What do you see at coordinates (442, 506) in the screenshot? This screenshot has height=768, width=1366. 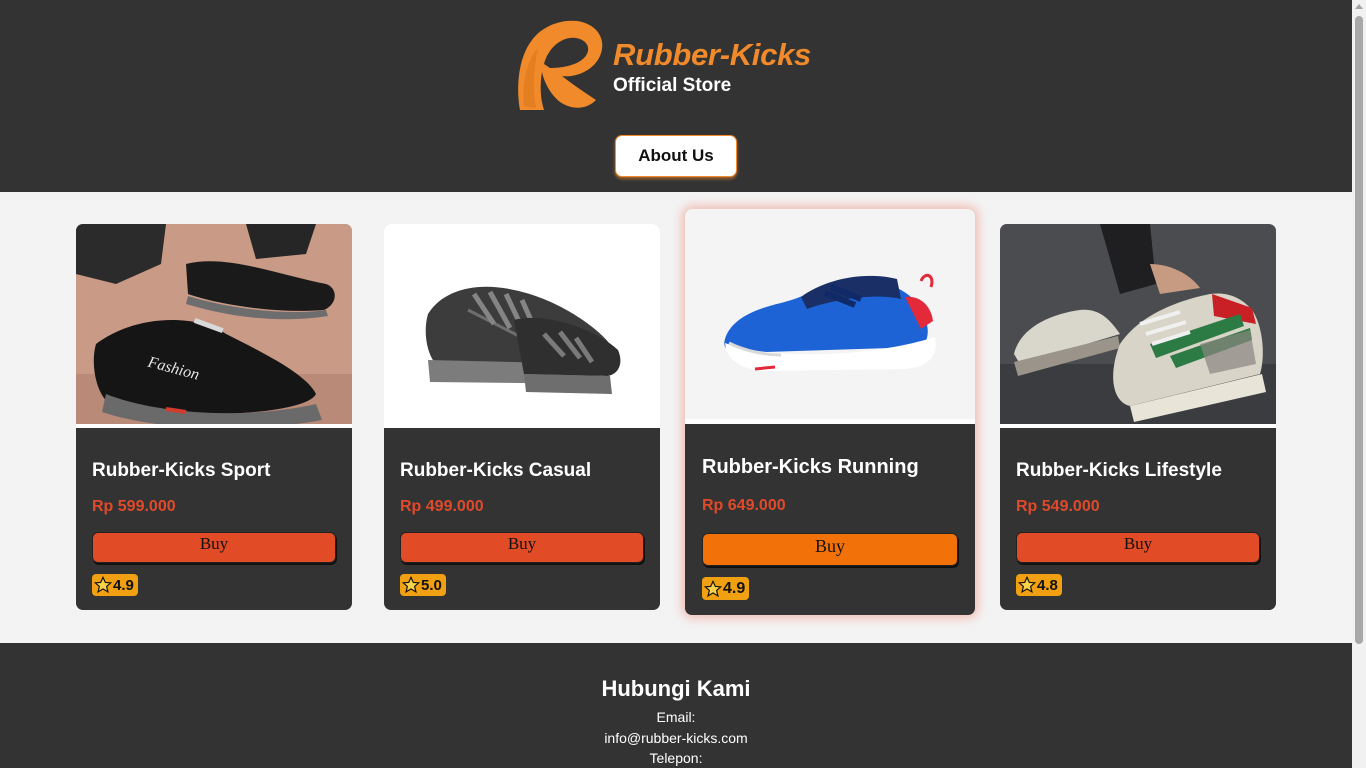 I see `product-price: Rp 499.000` at bounding box center [442, 506].